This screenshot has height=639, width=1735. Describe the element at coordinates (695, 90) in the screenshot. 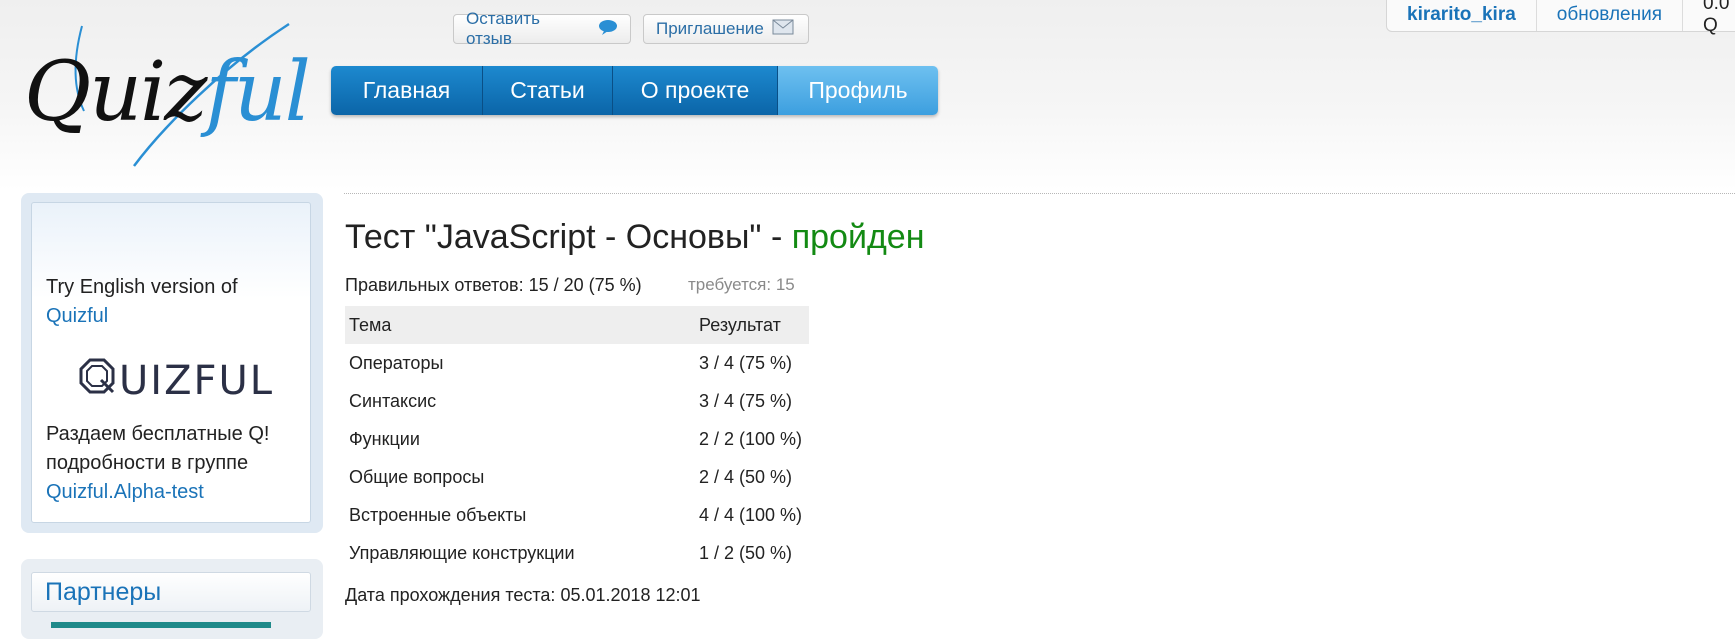

I see `nav-item-about: О проекте` at that location.